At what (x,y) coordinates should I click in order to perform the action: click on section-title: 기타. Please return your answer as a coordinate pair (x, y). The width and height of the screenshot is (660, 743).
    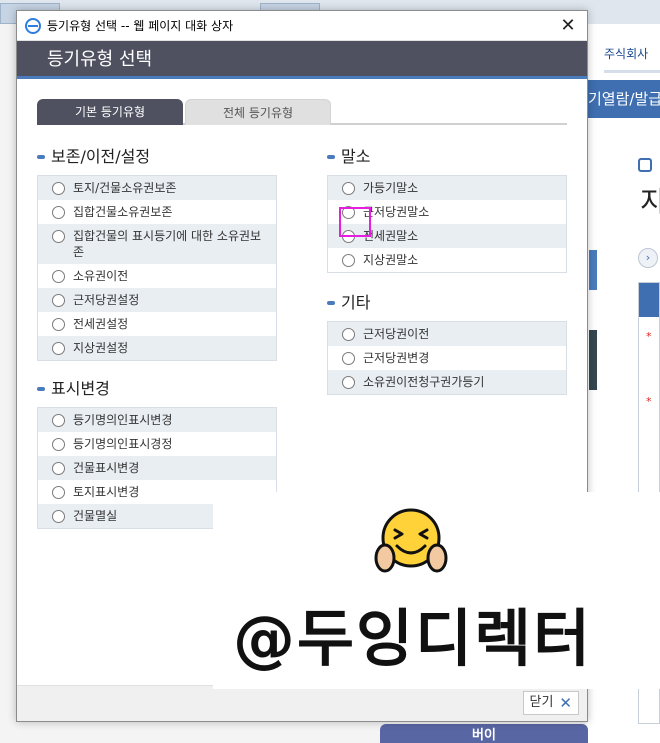
    Looking at the image, I should click on (447, 303).